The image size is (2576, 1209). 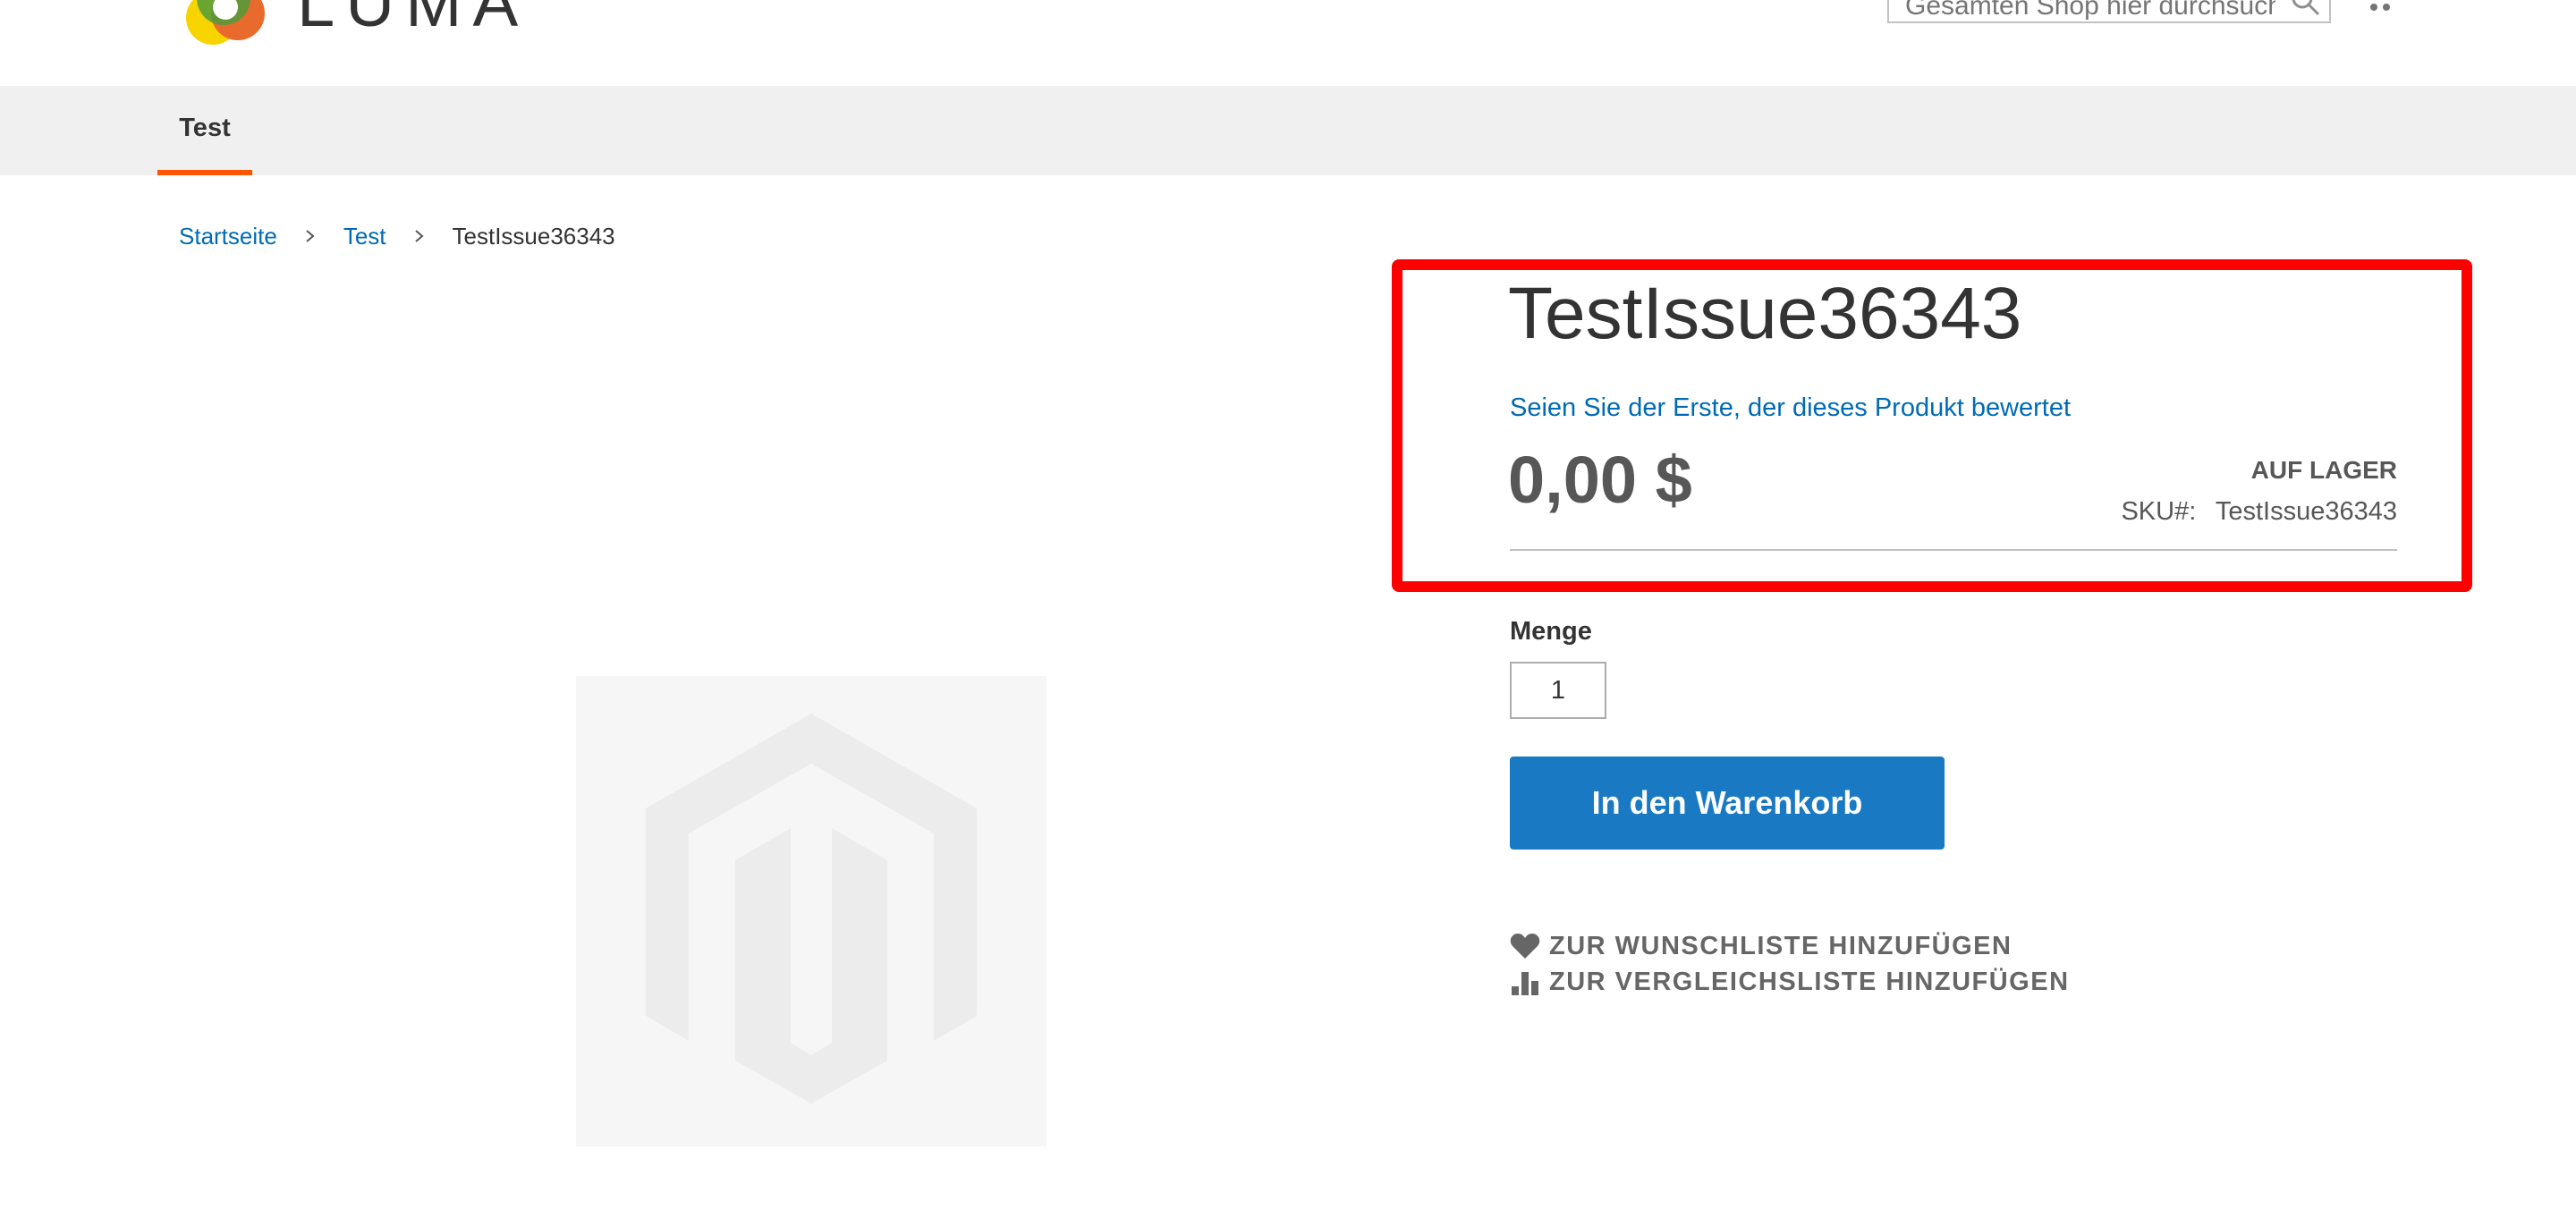 I want to click on qty-label: Menge, so click(x=1551, y=631).